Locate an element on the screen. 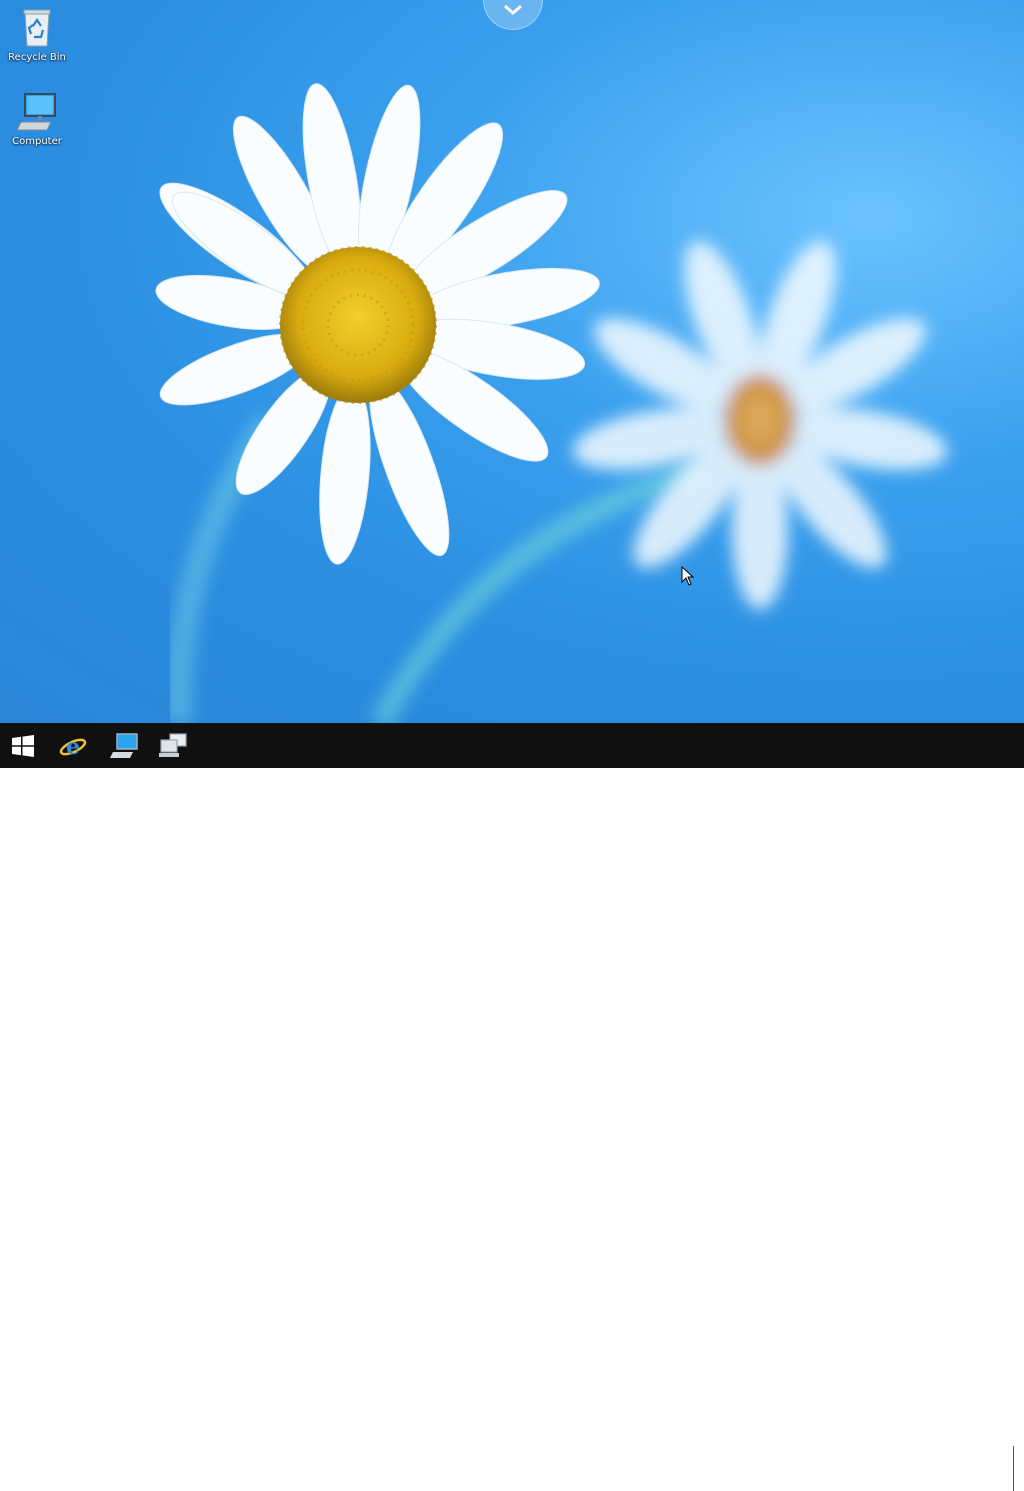 This screenshot has height=1491, width=1024. windows-logo-icon is located at coordinates (23, 745).